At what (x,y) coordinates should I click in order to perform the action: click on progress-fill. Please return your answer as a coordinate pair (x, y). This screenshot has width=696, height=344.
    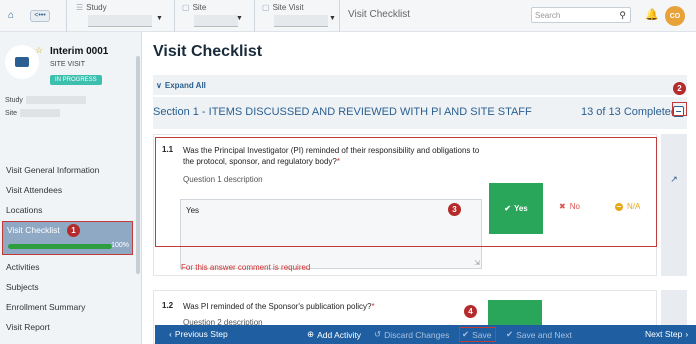
    Looking at the image, I should click on (60, 246).